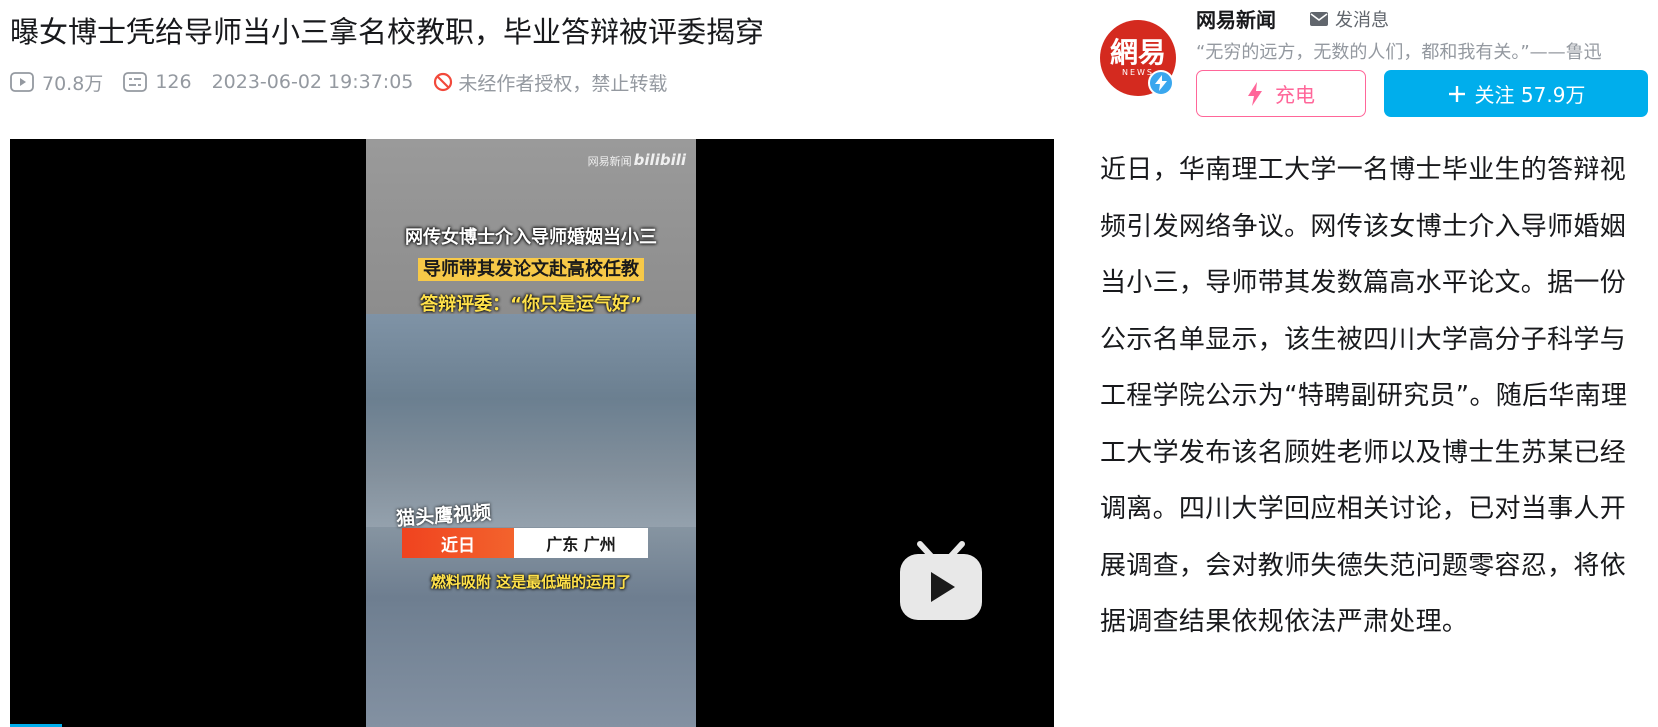 The image size is (1658, 727). Describe the element at coordinates (1319, 19) in the screenshot. I see `mail-icon` at that location.